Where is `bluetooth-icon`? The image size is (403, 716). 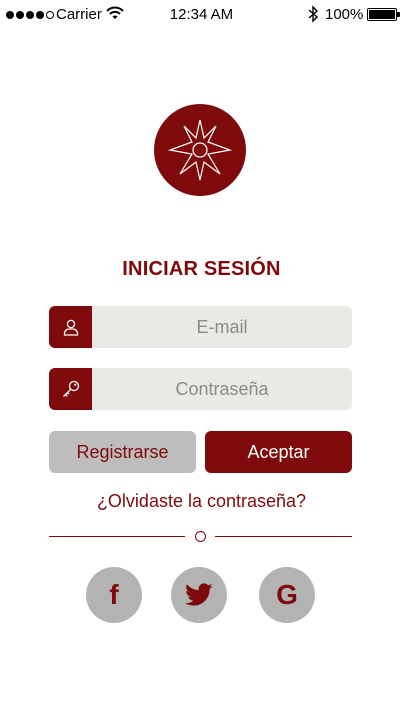
bluetooth-icon is located at coordinates (313, 14).